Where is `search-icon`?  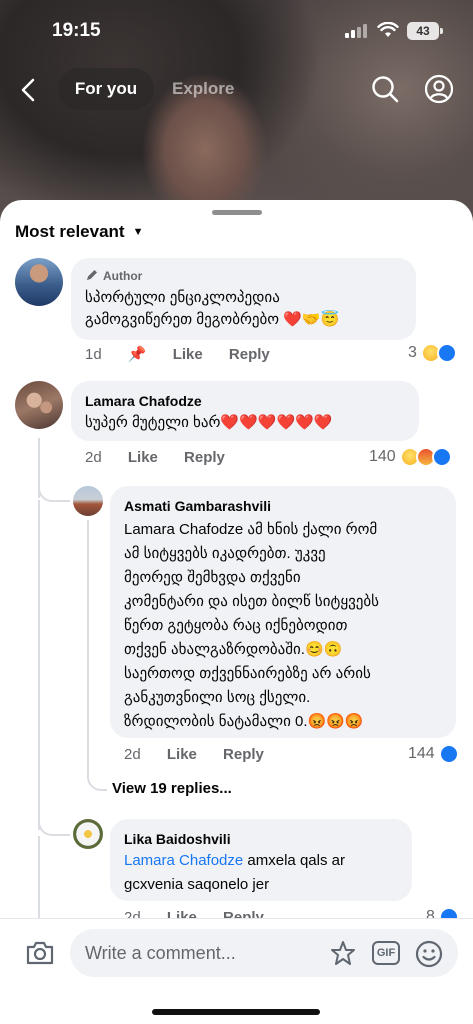
search-icon is located at coordinates (385, 89).